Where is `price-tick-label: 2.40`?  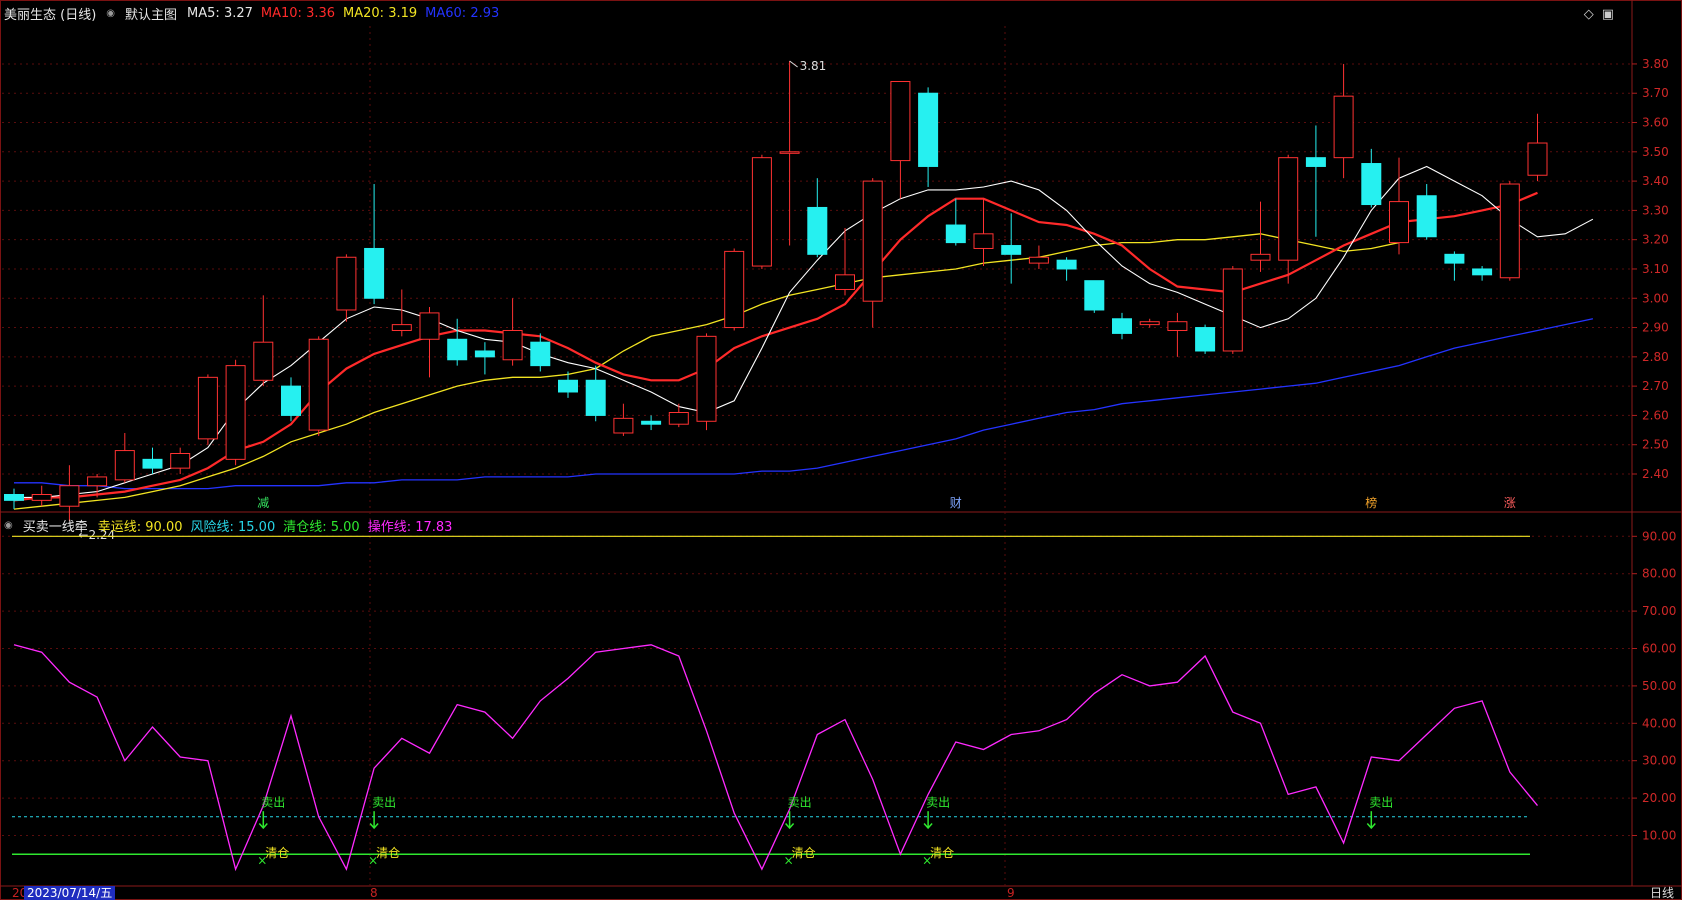 price-tick-label: 2.40 is located at coordinates (1655, 474).